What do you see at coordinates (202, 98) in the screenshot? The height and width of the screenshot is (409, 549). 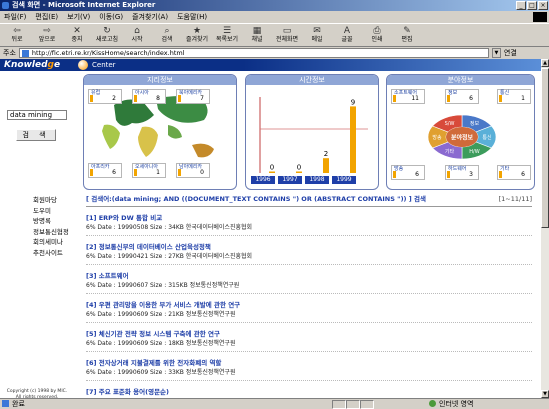 I see `region-tag-value: 7` at bounding box center [202, 98].